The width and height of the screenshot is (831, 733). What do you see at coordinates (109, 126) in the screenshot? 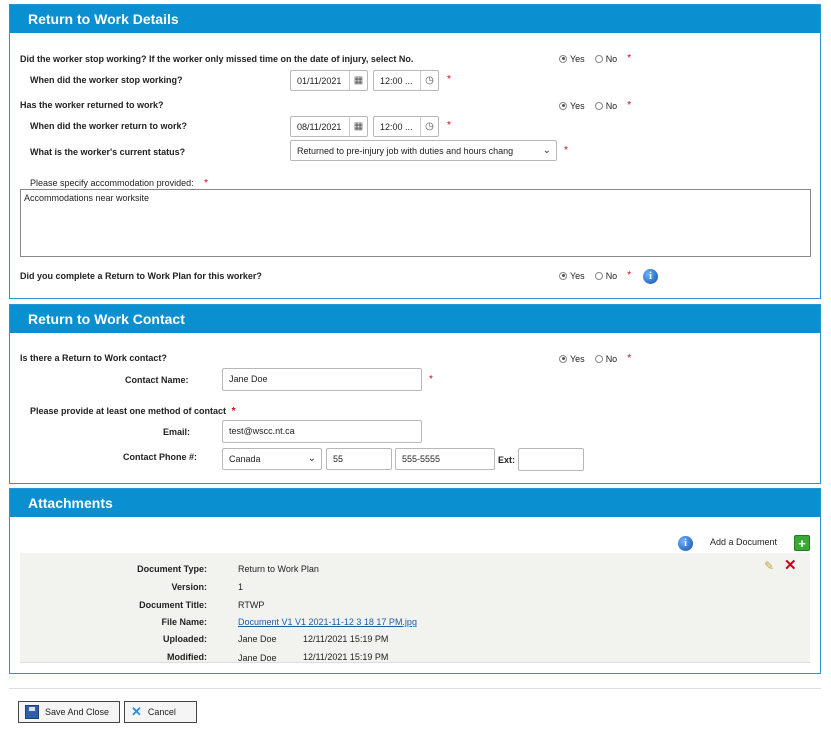
I see `q-return-date-label: When did the worker return to work?` at bounding box center [109, 126].